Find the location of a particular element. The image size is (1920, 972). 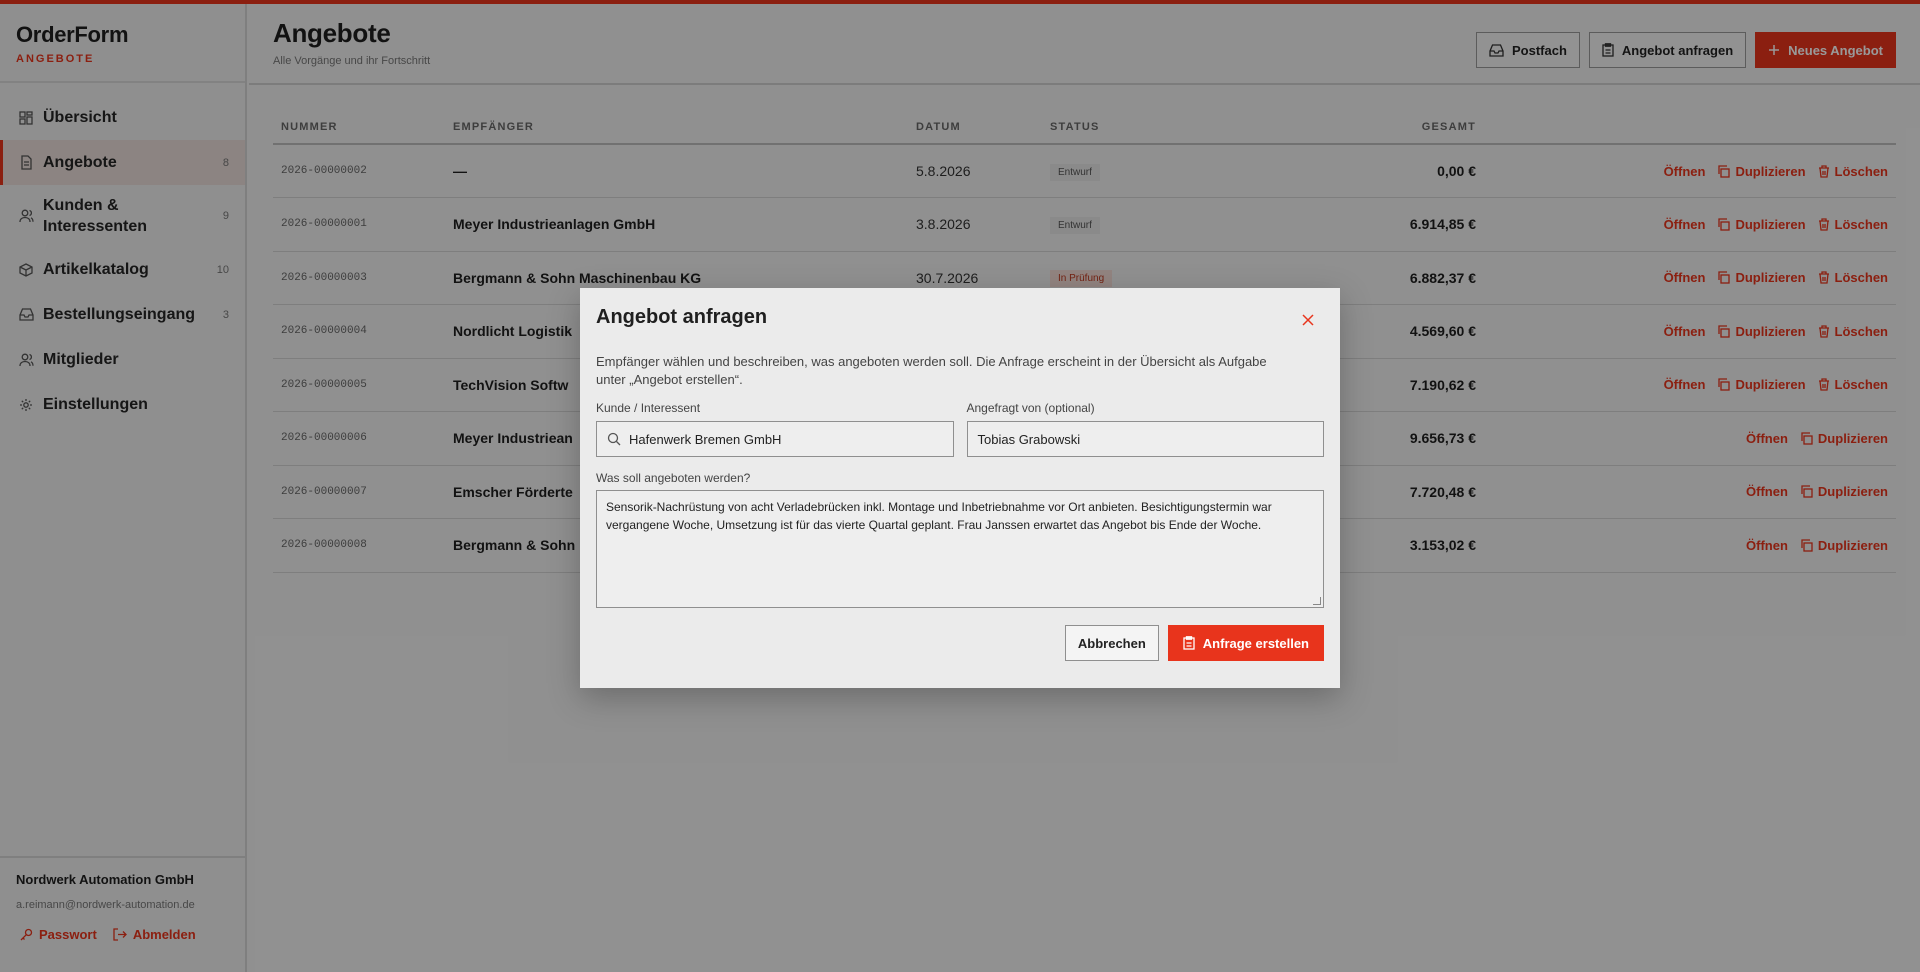

customer-search-input: Hafenwerk Bremen GmbH is located at coordinates (775, 439).